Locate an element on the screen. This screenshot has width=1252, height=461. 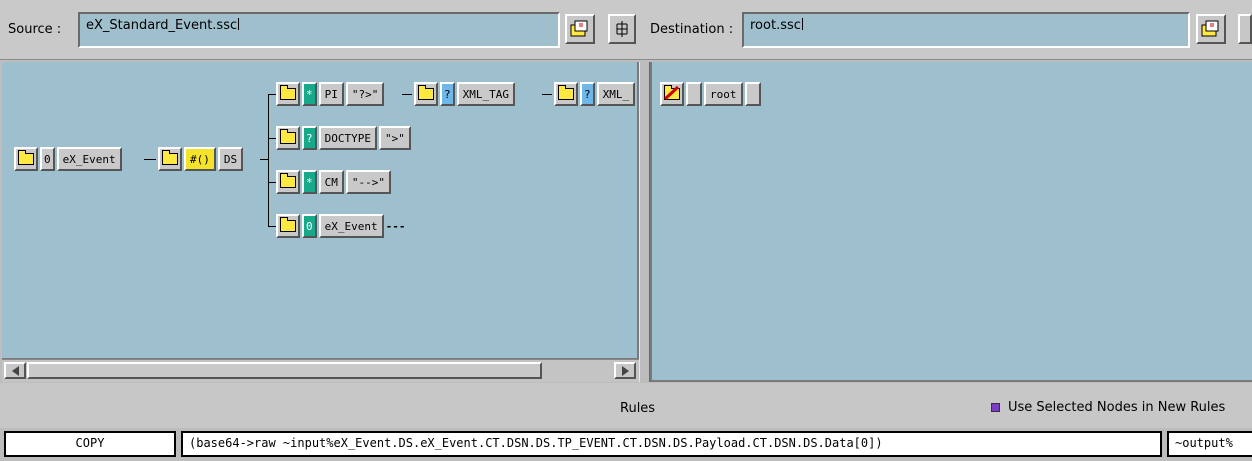
source-open-button is located at coordinates (580, 29).